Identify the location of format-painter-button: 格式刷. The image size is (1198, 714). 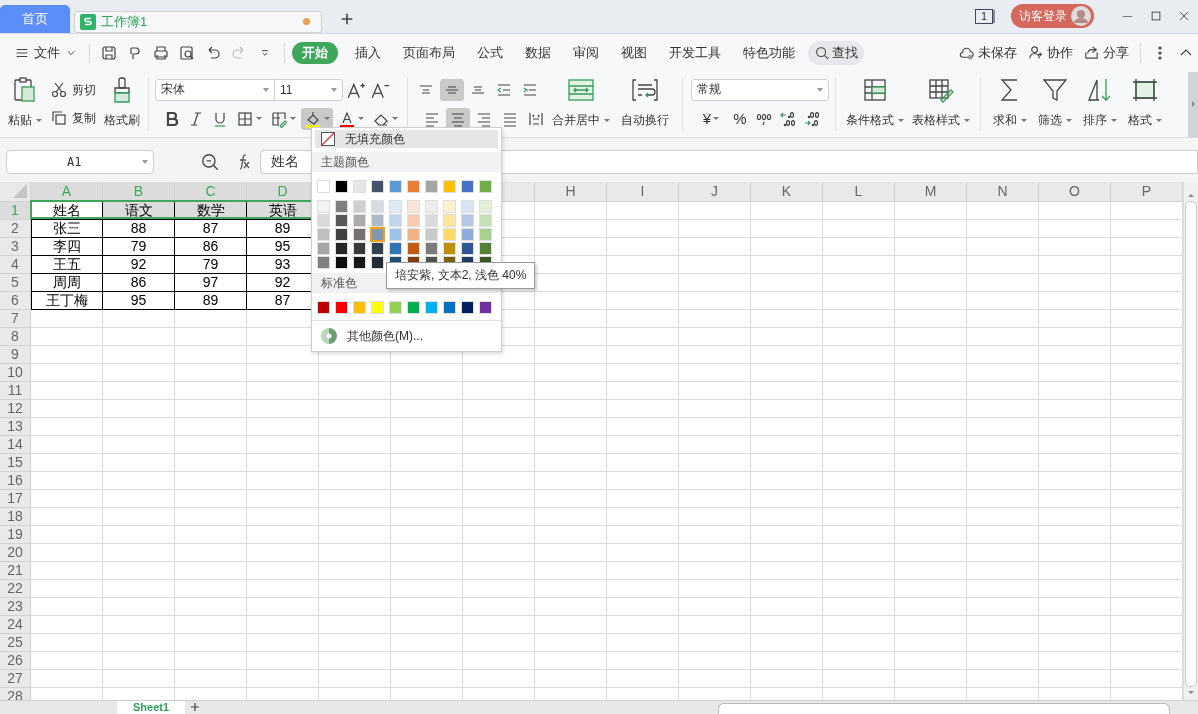
(122, 104).